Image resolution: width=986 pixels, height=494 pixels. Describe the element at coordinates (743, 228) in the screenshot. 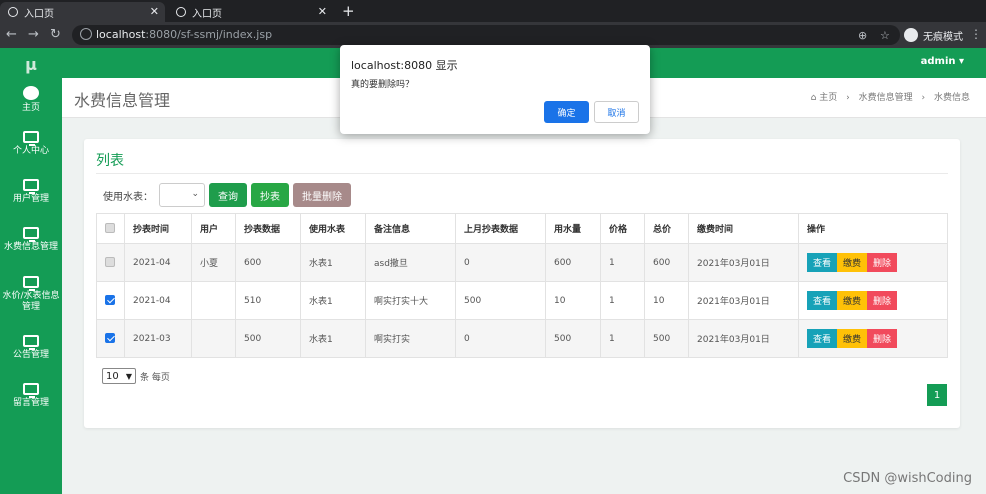

I see `column-header: 缴费时间` at that location.